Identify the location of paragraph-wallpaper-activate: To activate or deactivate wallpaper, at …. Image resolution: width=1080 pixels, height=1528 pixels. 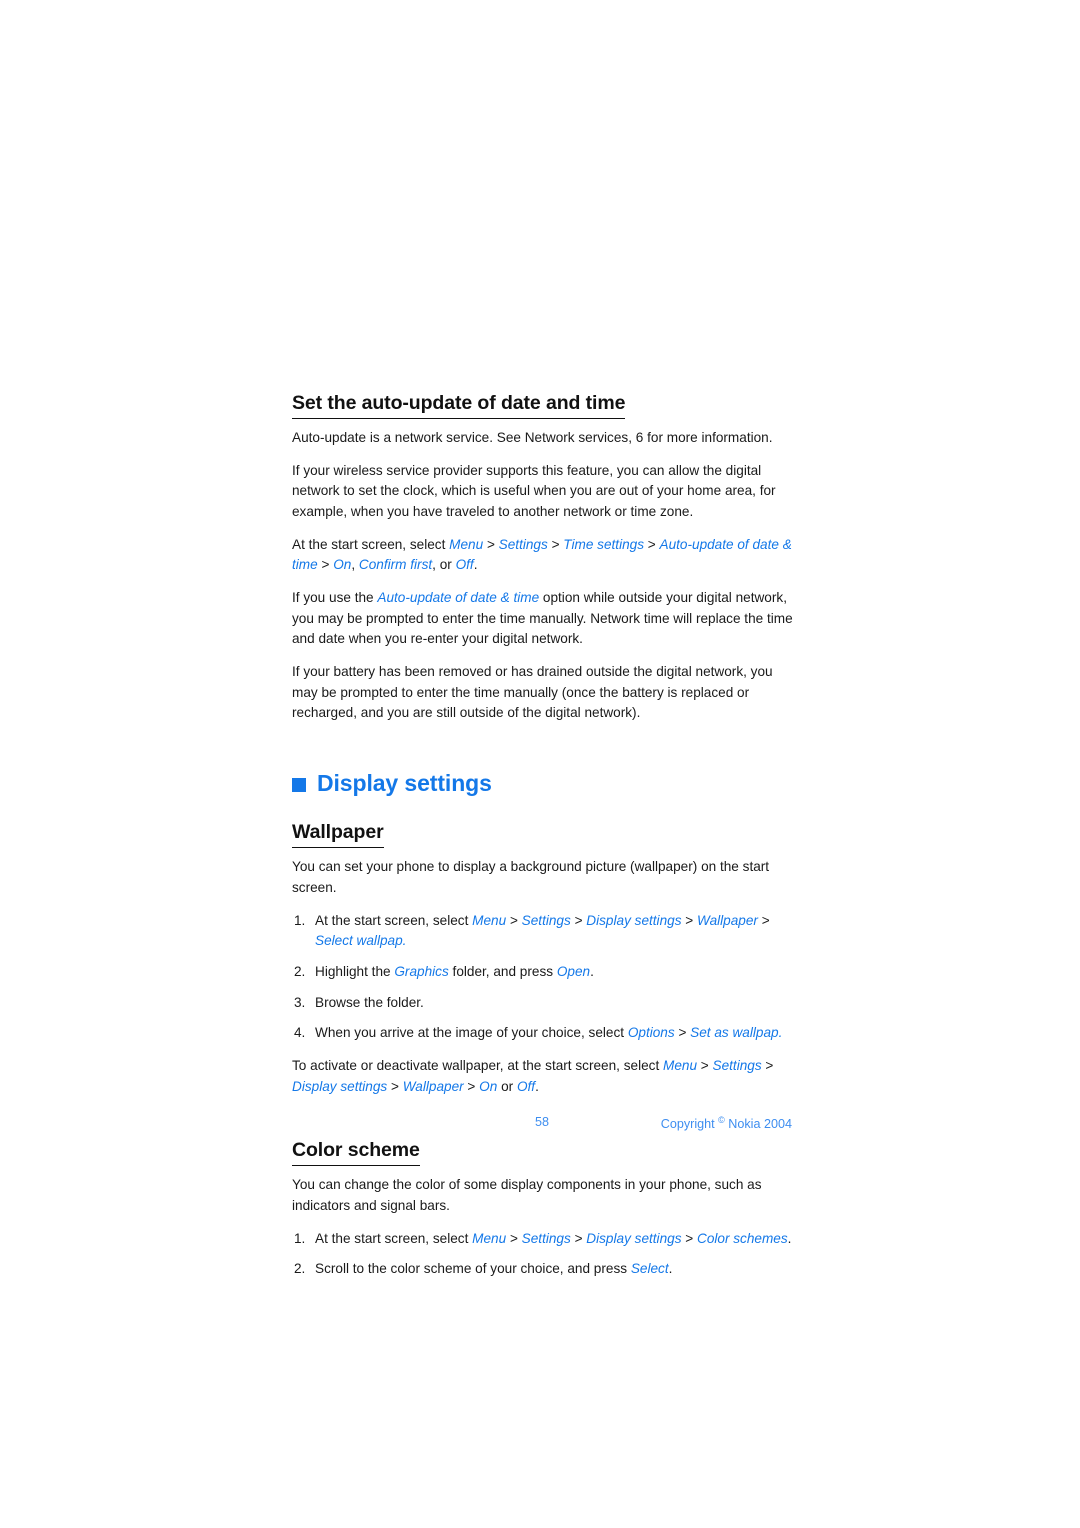
(543, 1076).